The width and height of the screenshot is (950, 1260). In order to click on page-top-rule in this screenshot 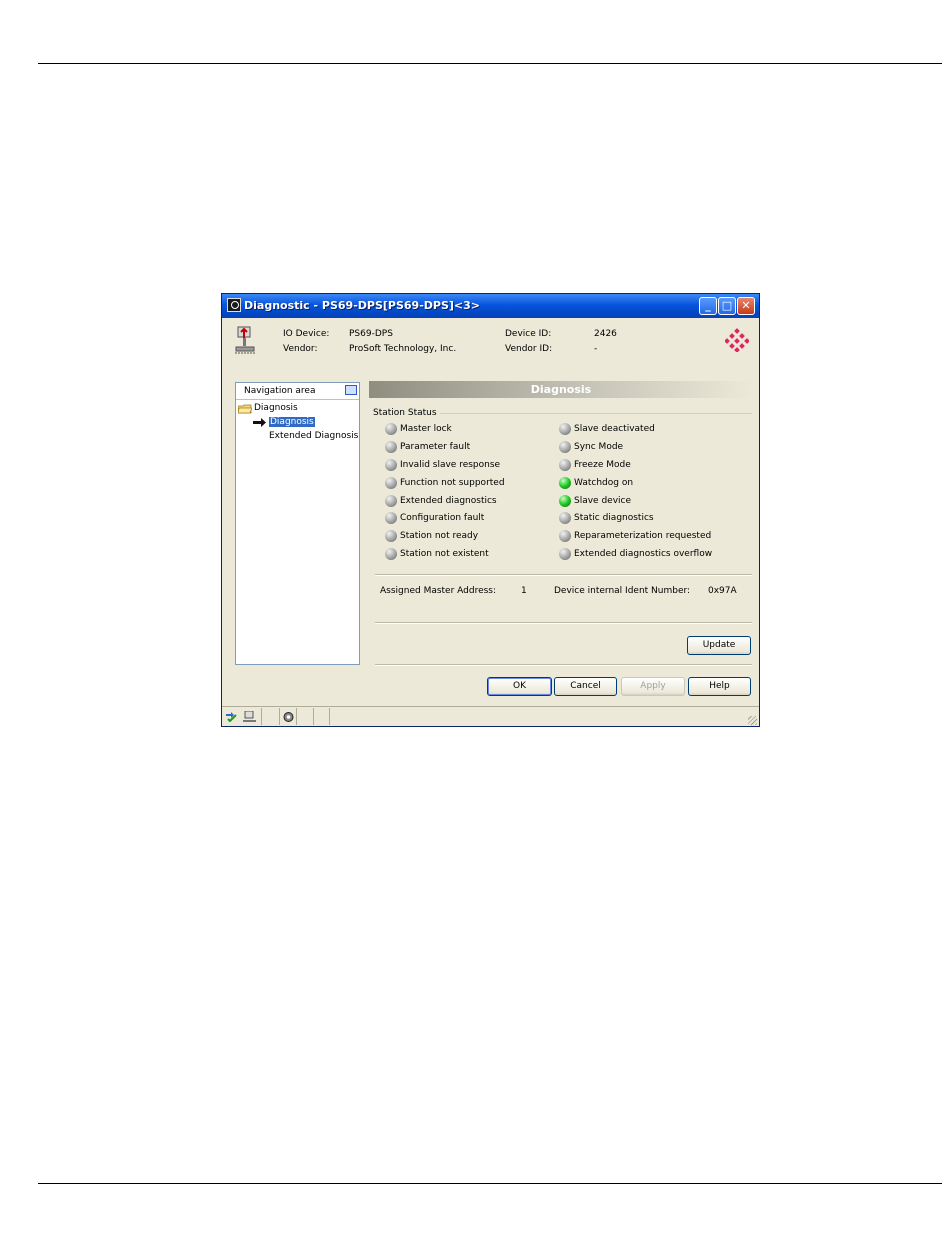, I will do `click(490, 63)`.